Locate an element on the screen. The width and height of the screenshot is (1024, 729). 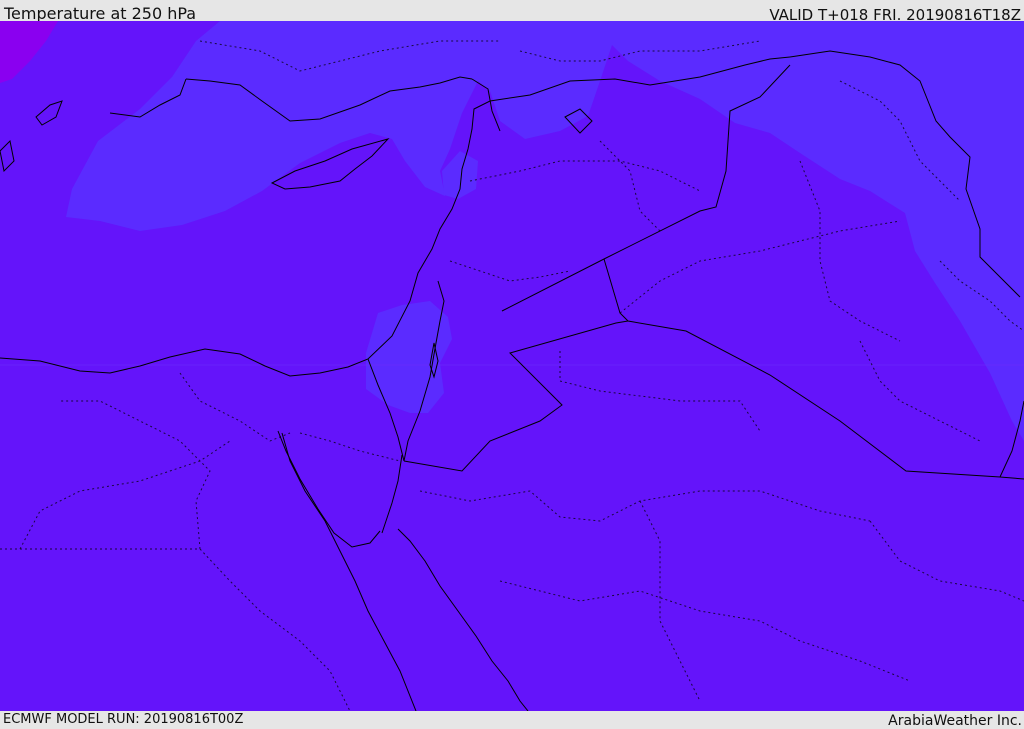
temperature-field-cool-levant is located at coordinates (409, 357).